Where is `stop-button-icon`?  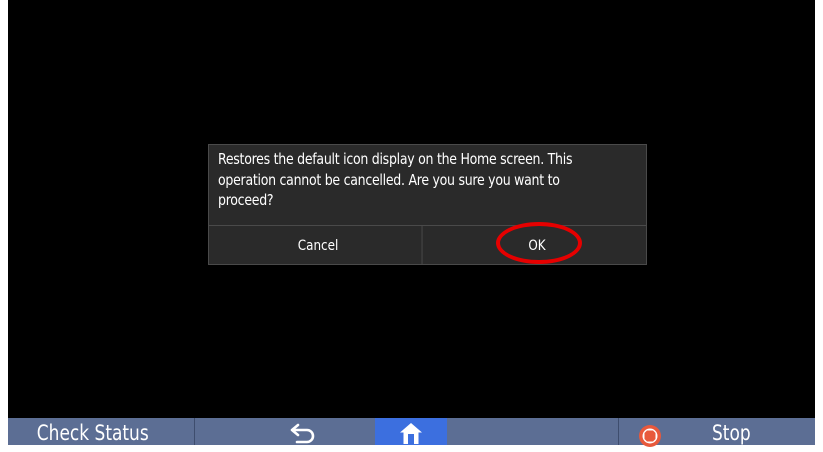 stop-button-icon is located at coordinates (650, 436).